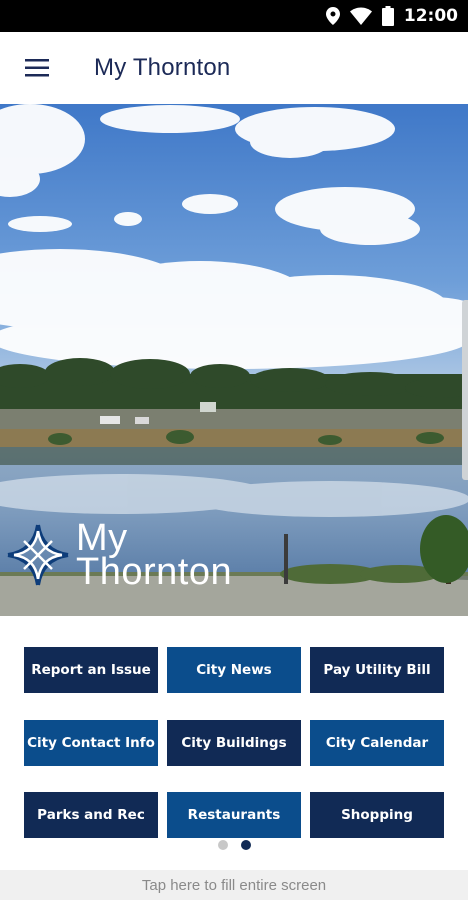  I want to click on my-thornton-logo: My Thornton, so click(124, 555).